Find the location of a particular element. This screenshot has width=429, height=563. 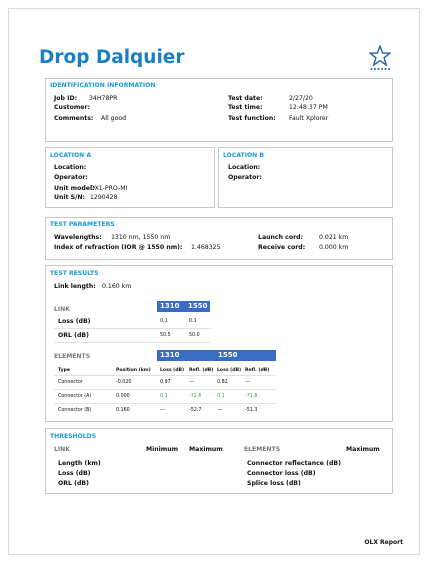

link-length-value: 0.160 km is located at coordinates (117, 286).